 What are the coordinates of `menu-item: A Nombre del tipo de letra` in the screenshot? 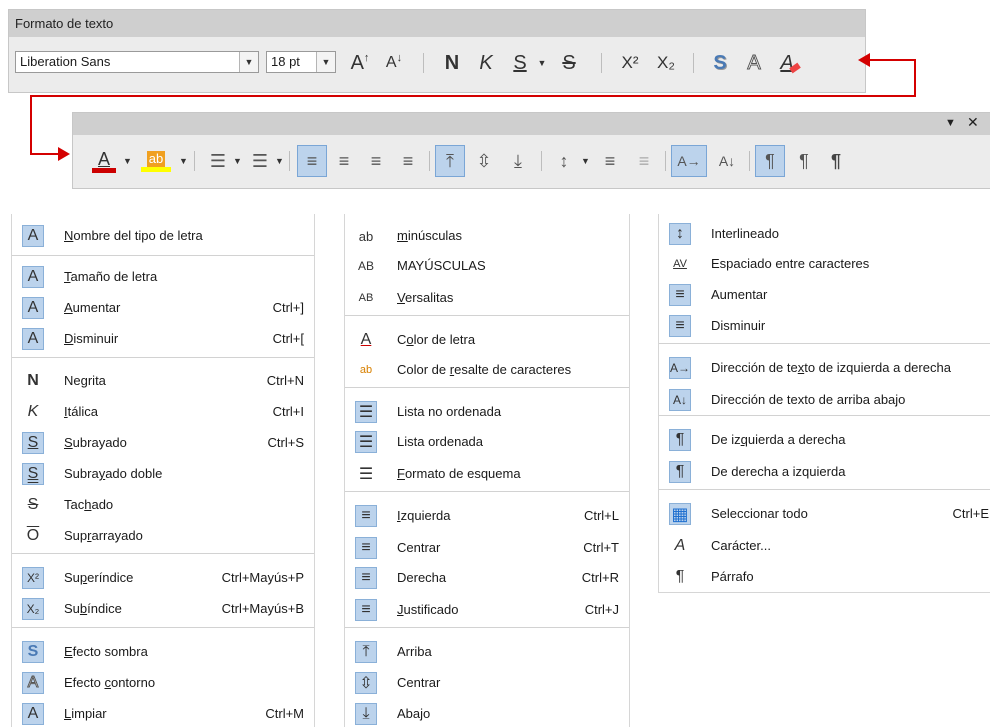 It's located at (163, 236).